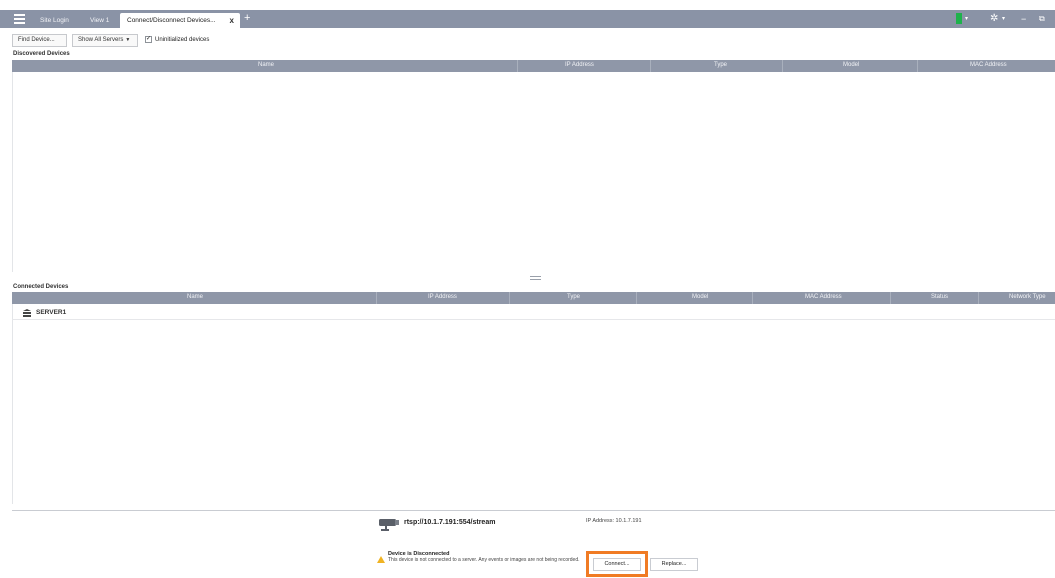 The width and height of the screenshot is (1055, 578). I want to click on discovered-devices-header: Name IP Address Type Model MAC Address, so click(533, 66).